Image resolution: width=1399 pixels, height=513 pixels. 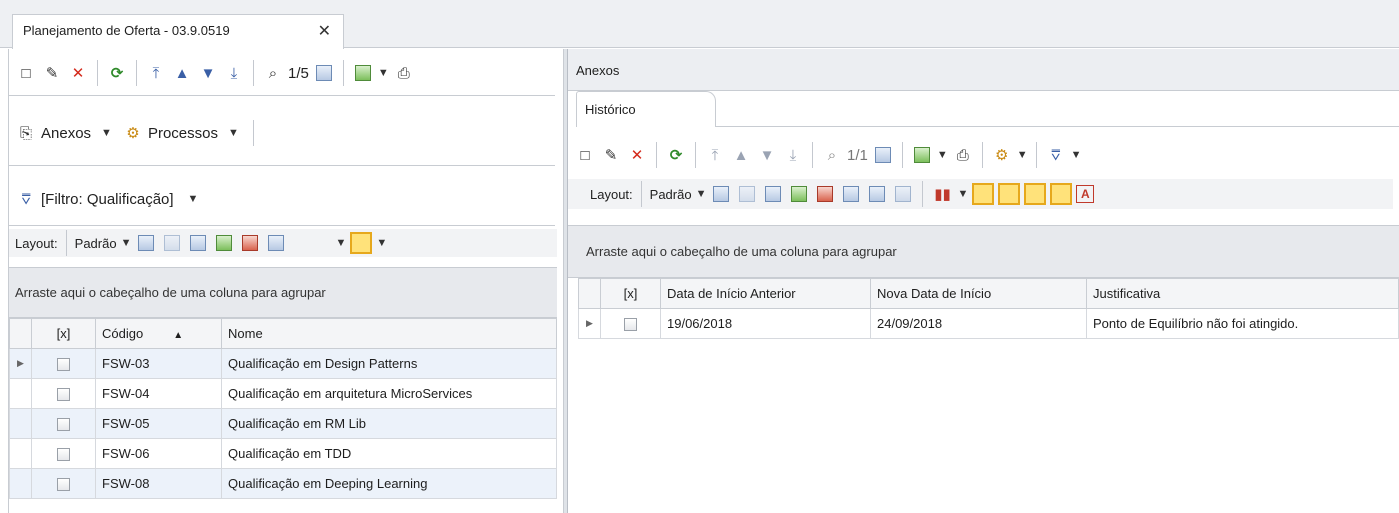 What do you see at coordinates (978, 293) in the screenshot?
I see `column-header-nova-data-inicio: Nova Data de Início` at bounding box center [978, 293].